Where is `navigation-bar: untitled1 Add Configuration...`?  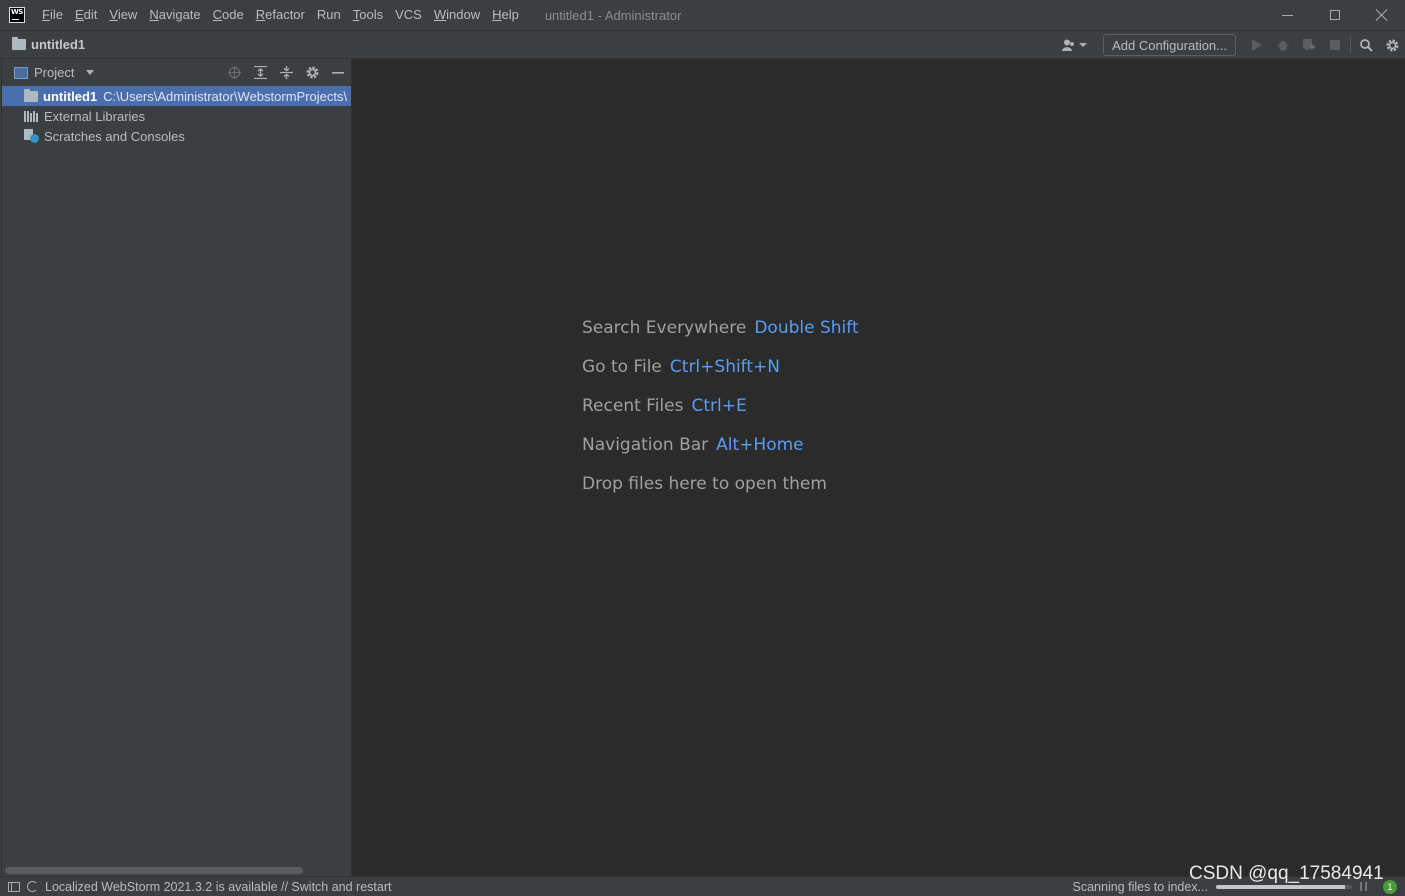
navigation-bar: untitled1 Add Configuration... is located at coordinates (702, 44).